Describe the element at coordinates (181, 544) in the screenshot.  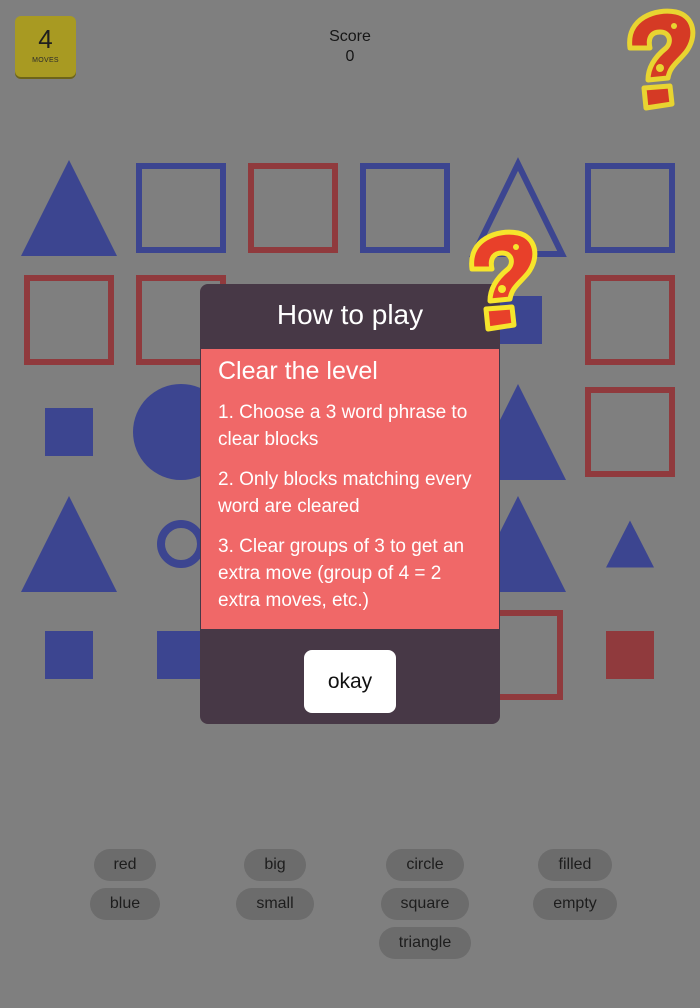
I see `block-blue-empty-small-circle` at that location.